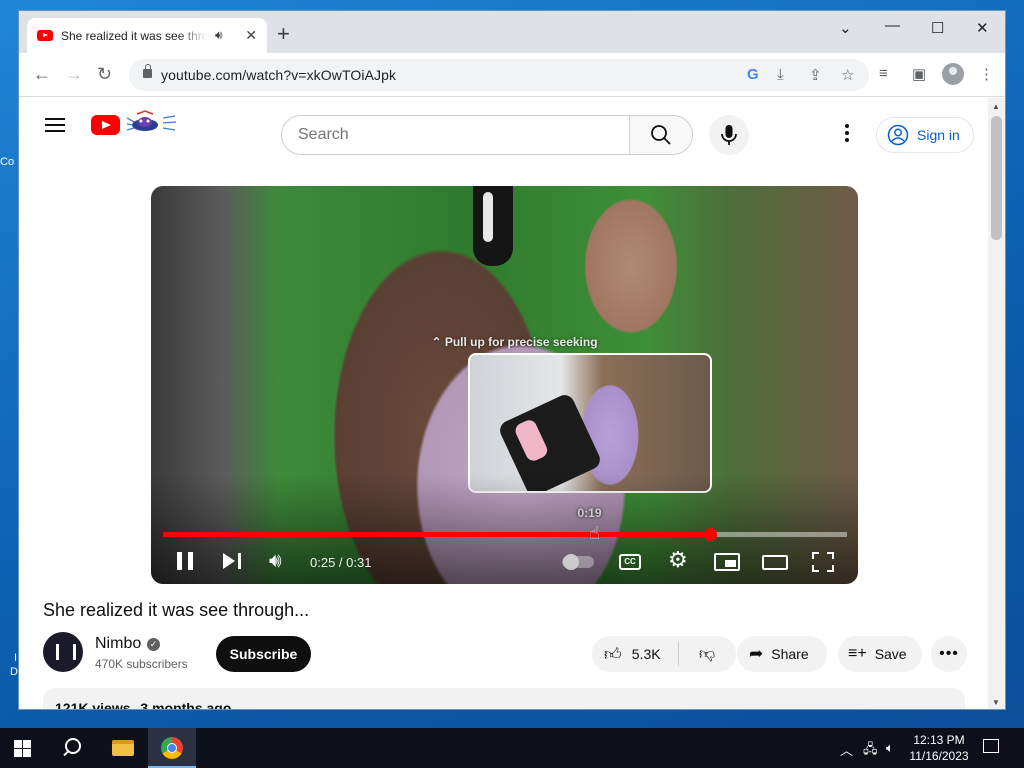  What do you see at coordinates (775, 562) in the screenshot?
I see `theater-mode-button` at bounding box center [775, 562].